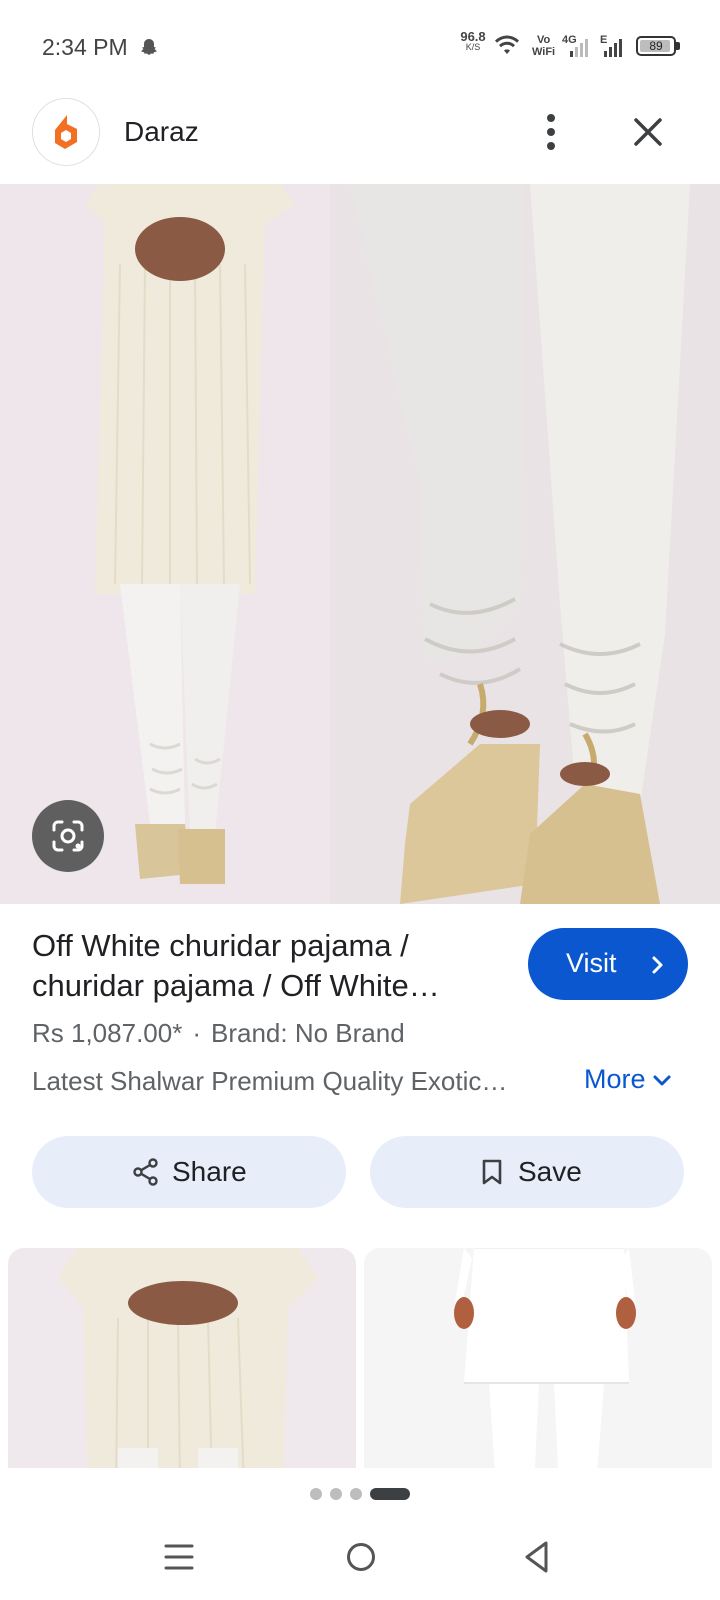 The height and width of the screenshot is (1600, 720). I want to click on close-icon, so click(648, 132).